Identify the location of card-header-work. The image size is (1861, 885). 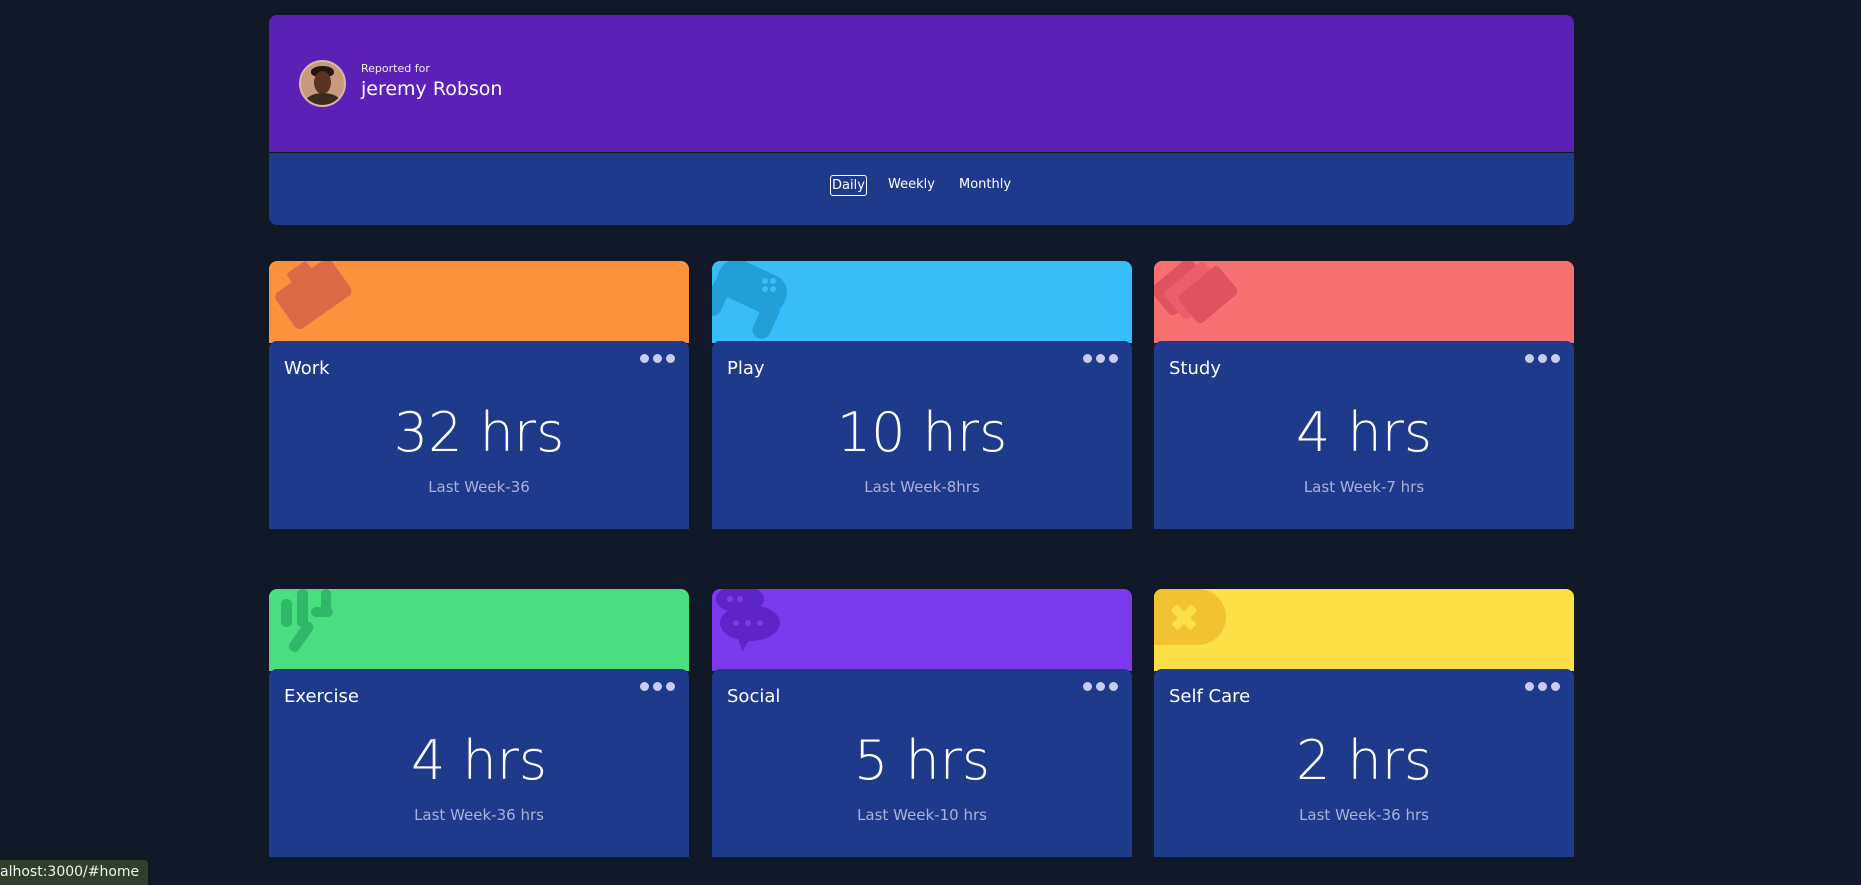
(479, 302).